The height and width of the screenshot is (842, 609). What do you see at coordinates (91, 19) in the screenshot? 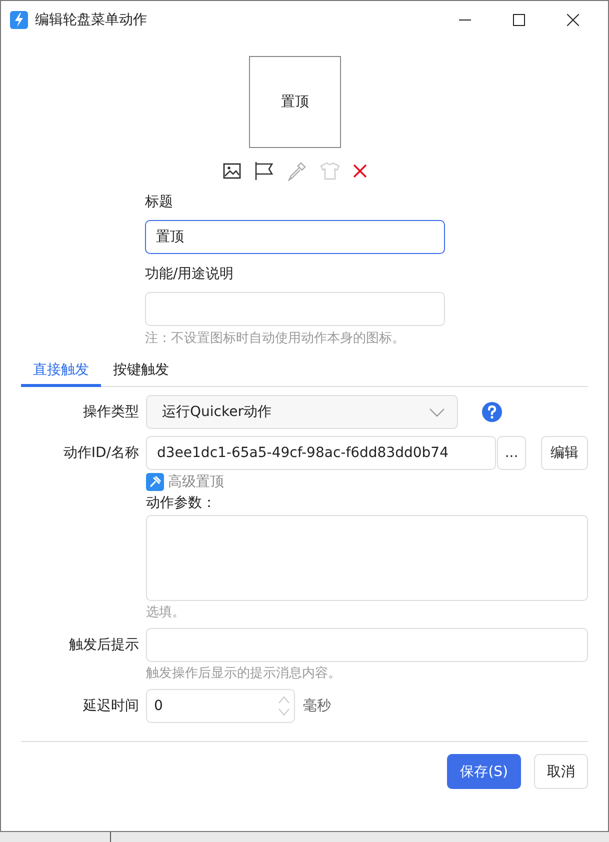
I see `window-title: 编辑轮盘菜单动作` at bounding box center [91, 19].